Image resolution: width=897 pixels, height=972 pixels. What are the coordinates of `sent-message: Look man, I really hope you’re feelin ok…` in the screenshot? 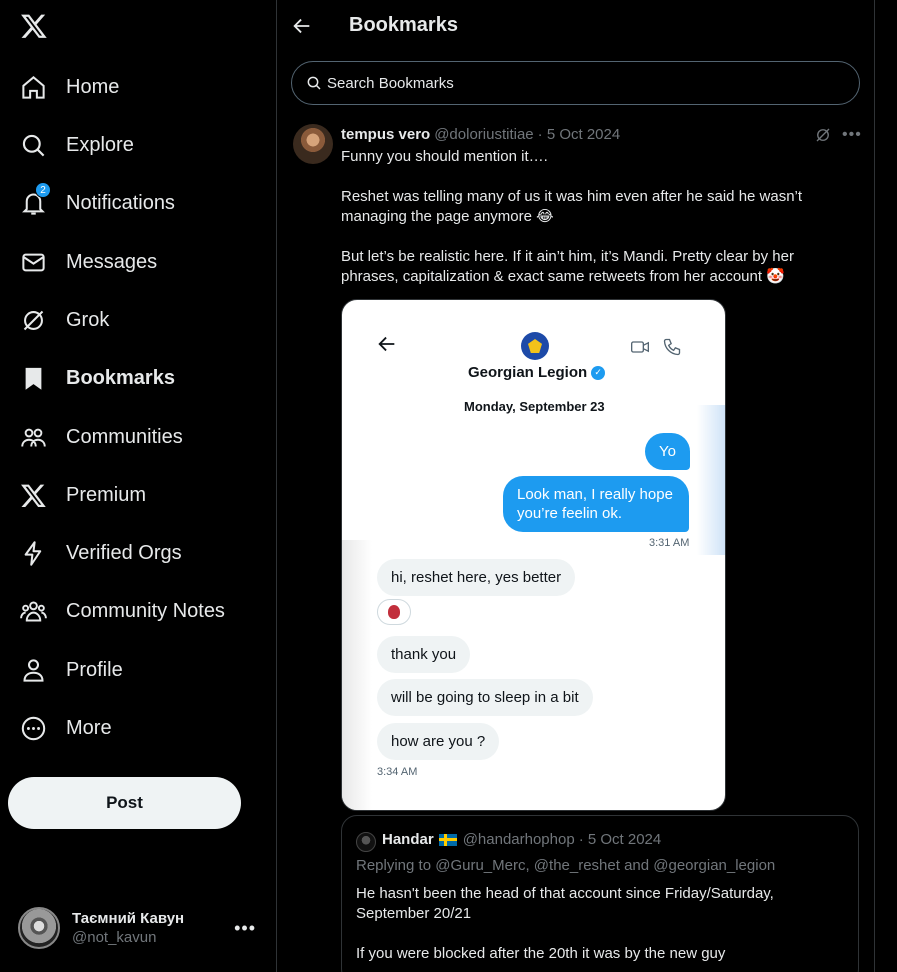 It's located at (596, 504).